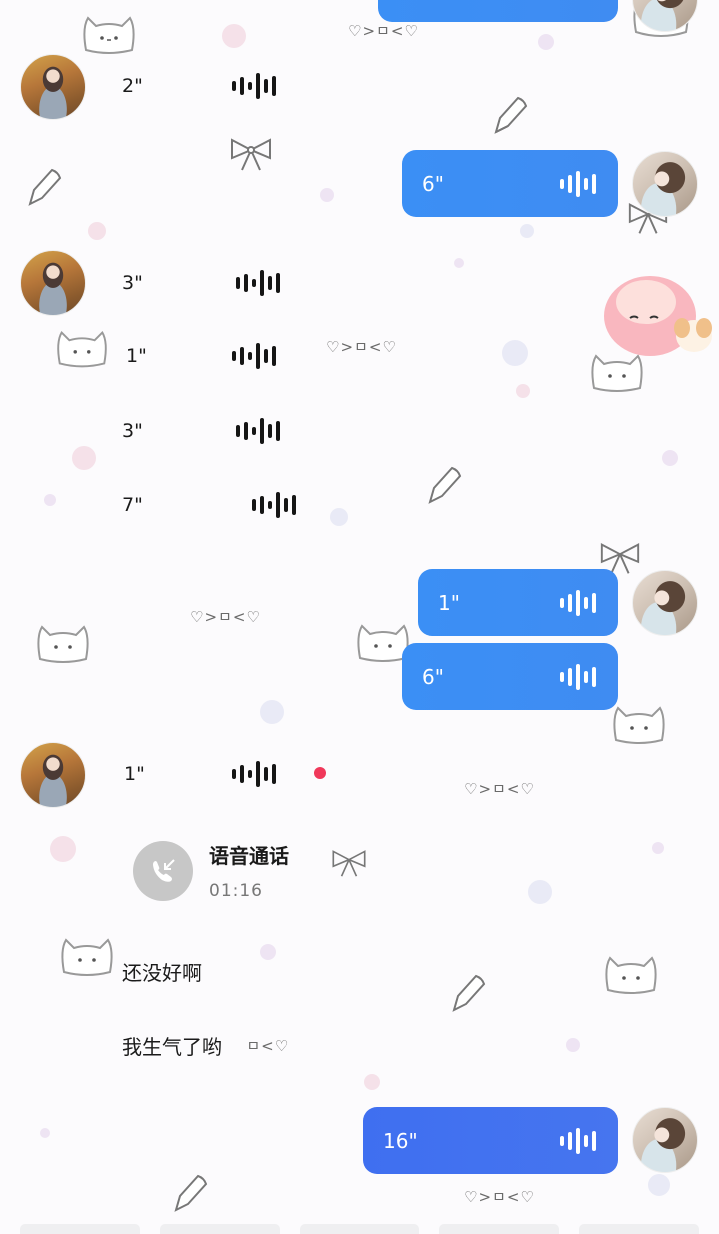  I want to click on text-message: 还没好啊, so click(162, 971).